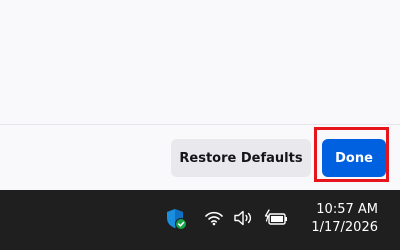  What do you see at coordinates (276, 218) in the screenshot?
I see `battery-charging-icon` at bounding box center [276, 218].